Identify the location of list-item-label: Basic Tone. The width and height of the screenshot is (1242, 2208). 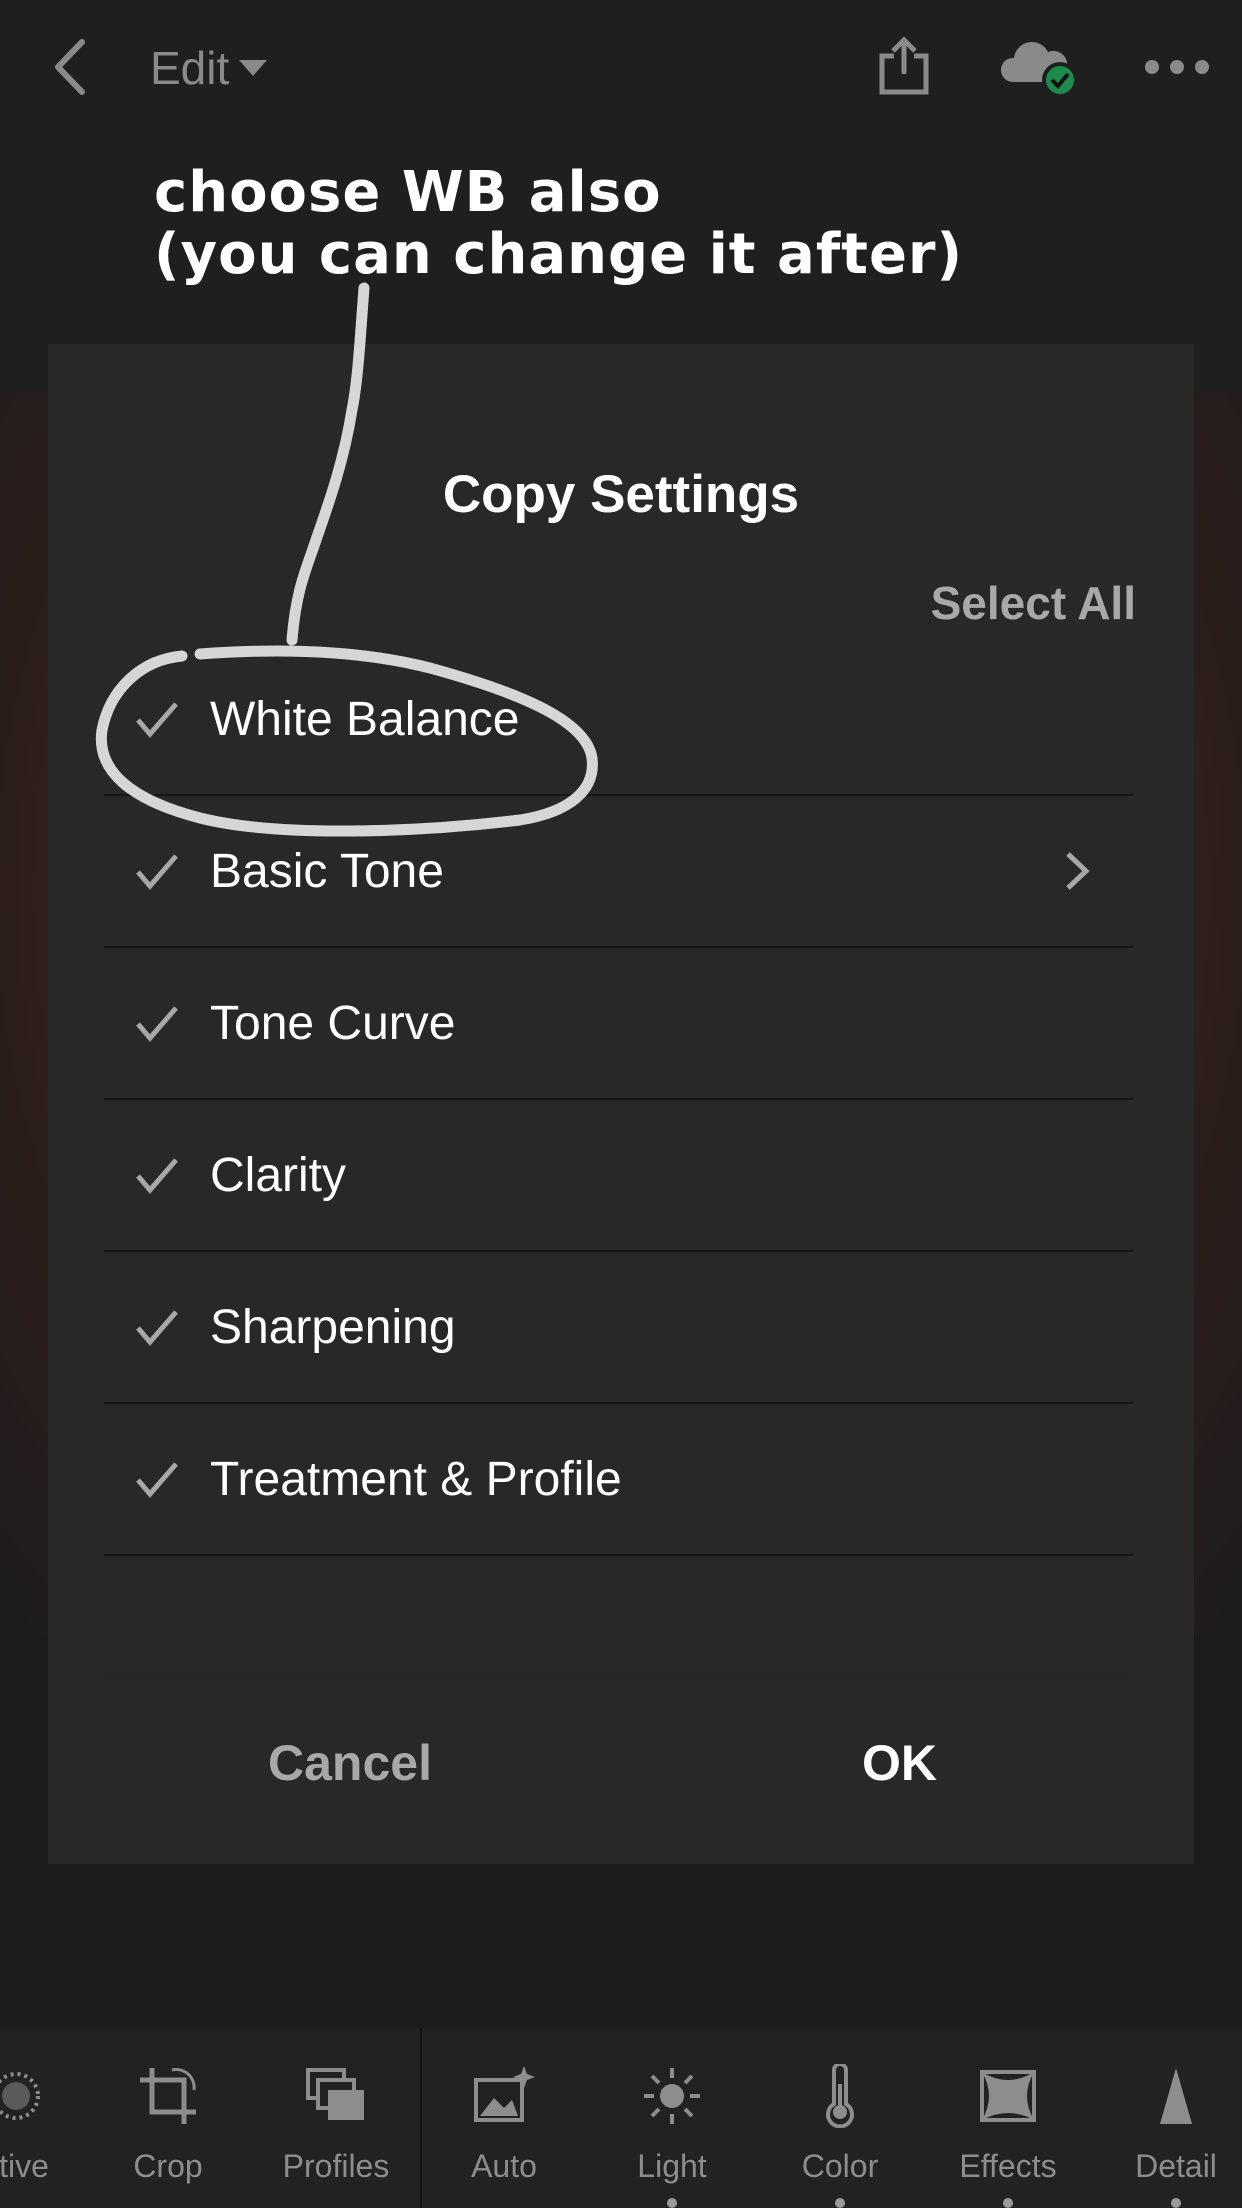
(327, 871).